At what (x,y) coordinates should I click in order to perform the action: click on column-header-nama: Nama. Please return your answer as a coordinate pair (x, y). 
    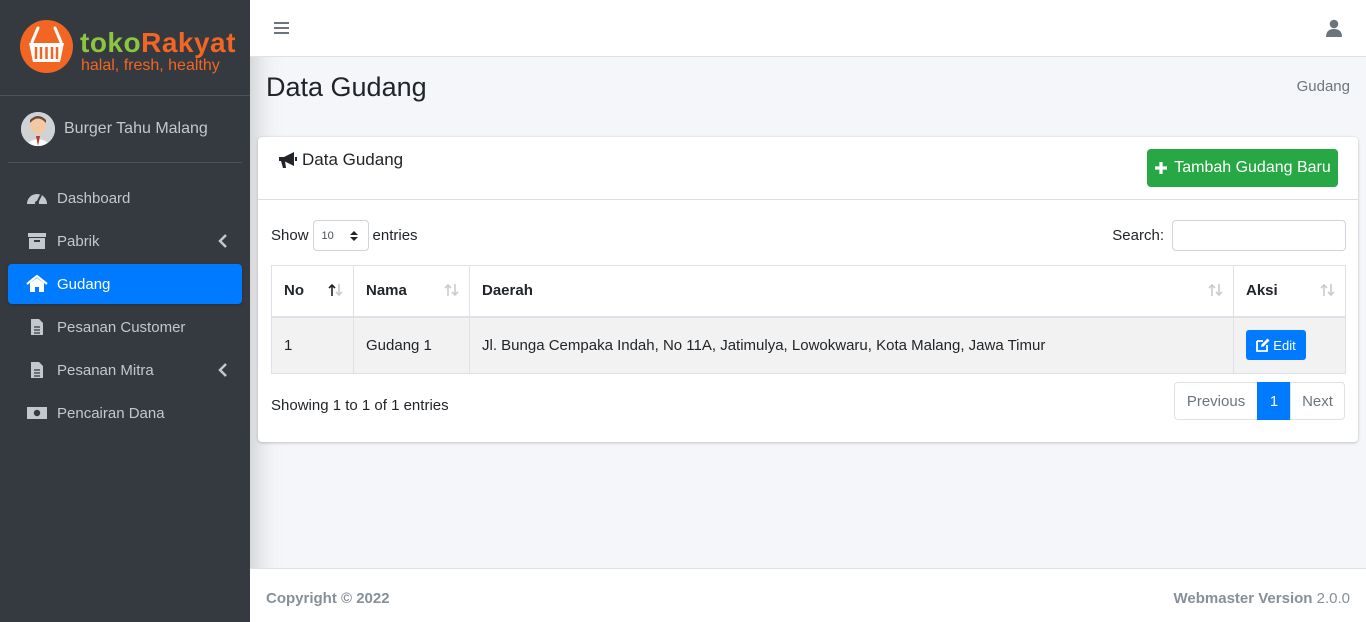
    Looking at the image, I should click on (411, 291).